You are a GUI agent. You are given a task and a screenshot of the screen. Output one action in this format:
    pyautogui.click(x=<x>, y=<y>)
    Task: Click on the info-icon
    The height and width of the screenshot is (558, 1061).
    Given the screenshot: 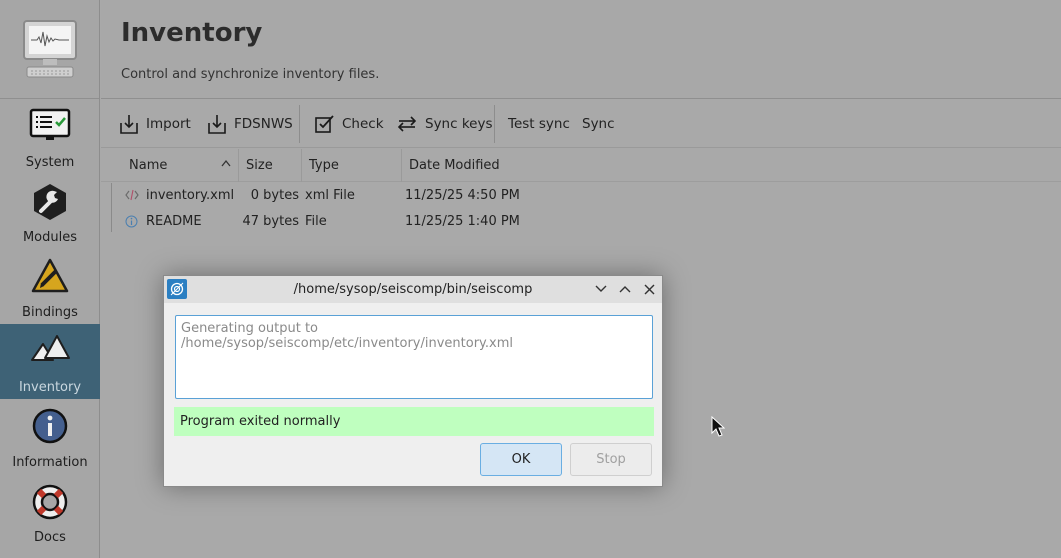 What is the action you would take?
    pyautogui.click(x=50, y=426)
    